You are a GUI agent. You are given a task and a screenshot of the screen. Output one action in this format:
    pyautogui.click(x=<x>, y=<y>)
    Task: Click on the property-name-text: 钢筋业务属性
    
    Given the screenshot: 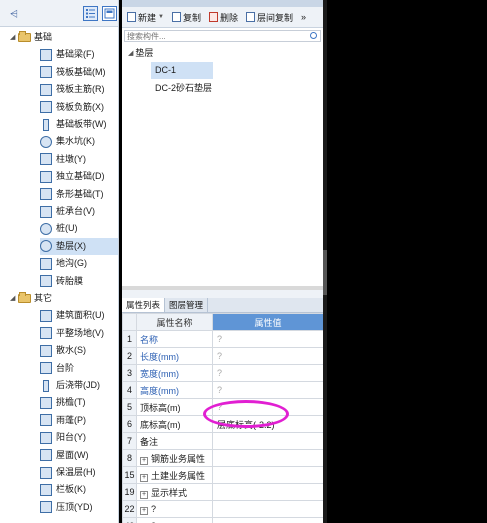 What is the action you would take?
    pyautogui.click(x=178, y=458)
    